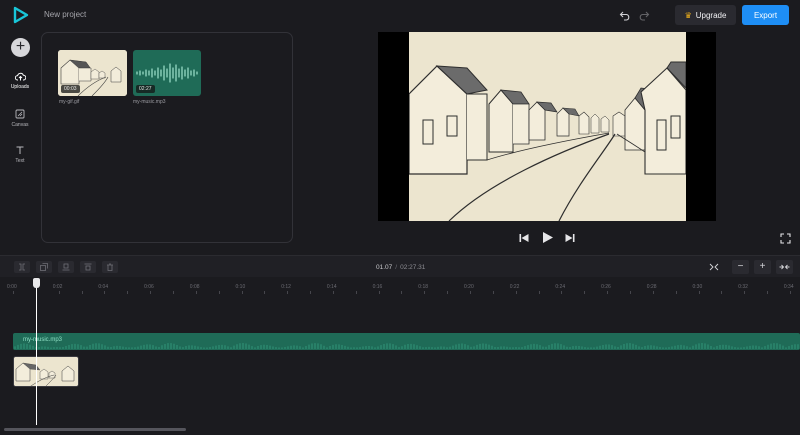  What do you see at coordinates (697, 287) in the screenshot?
I see `ruler-tick-label: 0:30` at bounding box center [697, 287].